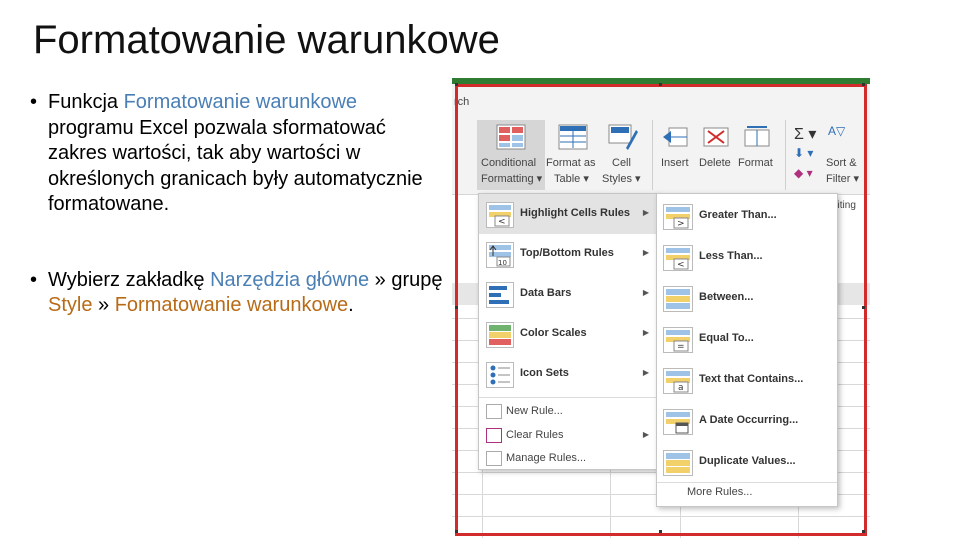 The width and height of the screenshot is (960, 540). I want to click on bullet2-p1: Wybierz zakładkę, so click(129, 279).